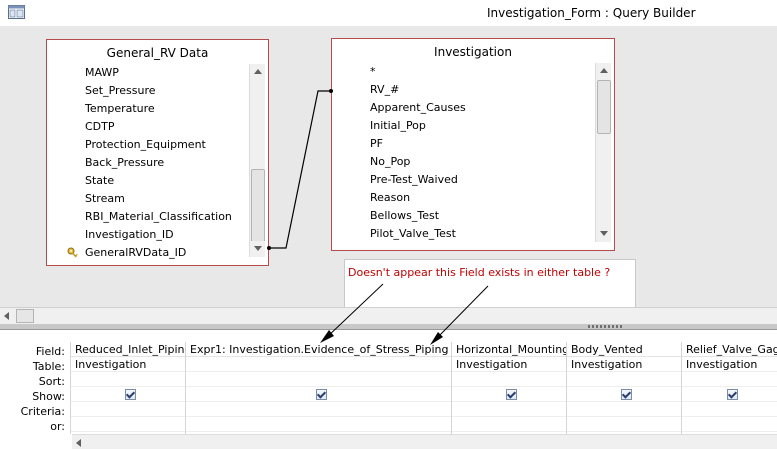 The height and width of the screenshot is (450, 777). Describe the element at coordinates (136, 252) in the screenshot. I see `field-item-label: GeneralRVData_ID` at that location.